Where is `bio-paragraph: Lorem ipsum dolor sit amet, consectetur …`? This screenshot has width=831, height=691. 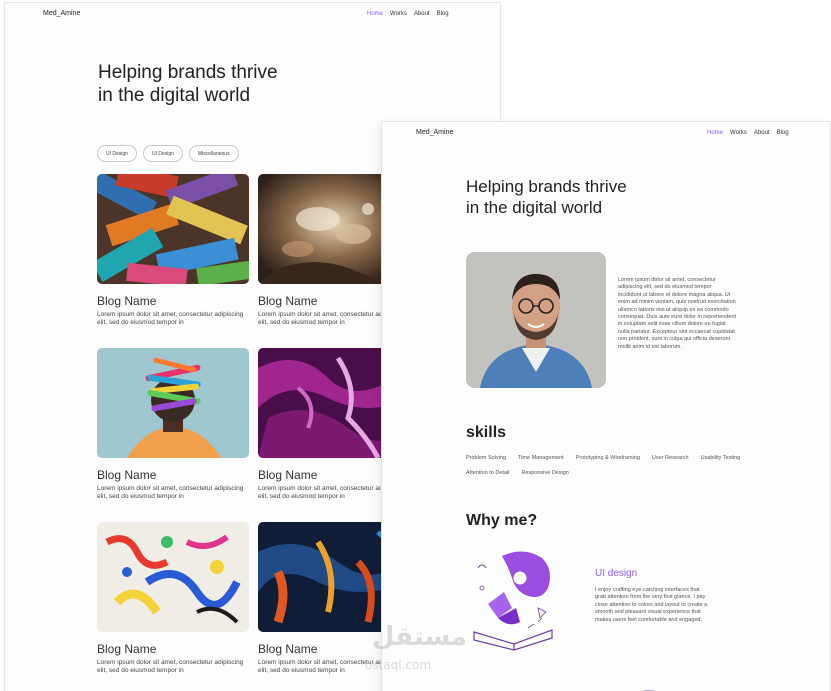 bio-paragraph: Lorem ipsum dolor sit amet, consectetur … is located at coordinates (677, 313).